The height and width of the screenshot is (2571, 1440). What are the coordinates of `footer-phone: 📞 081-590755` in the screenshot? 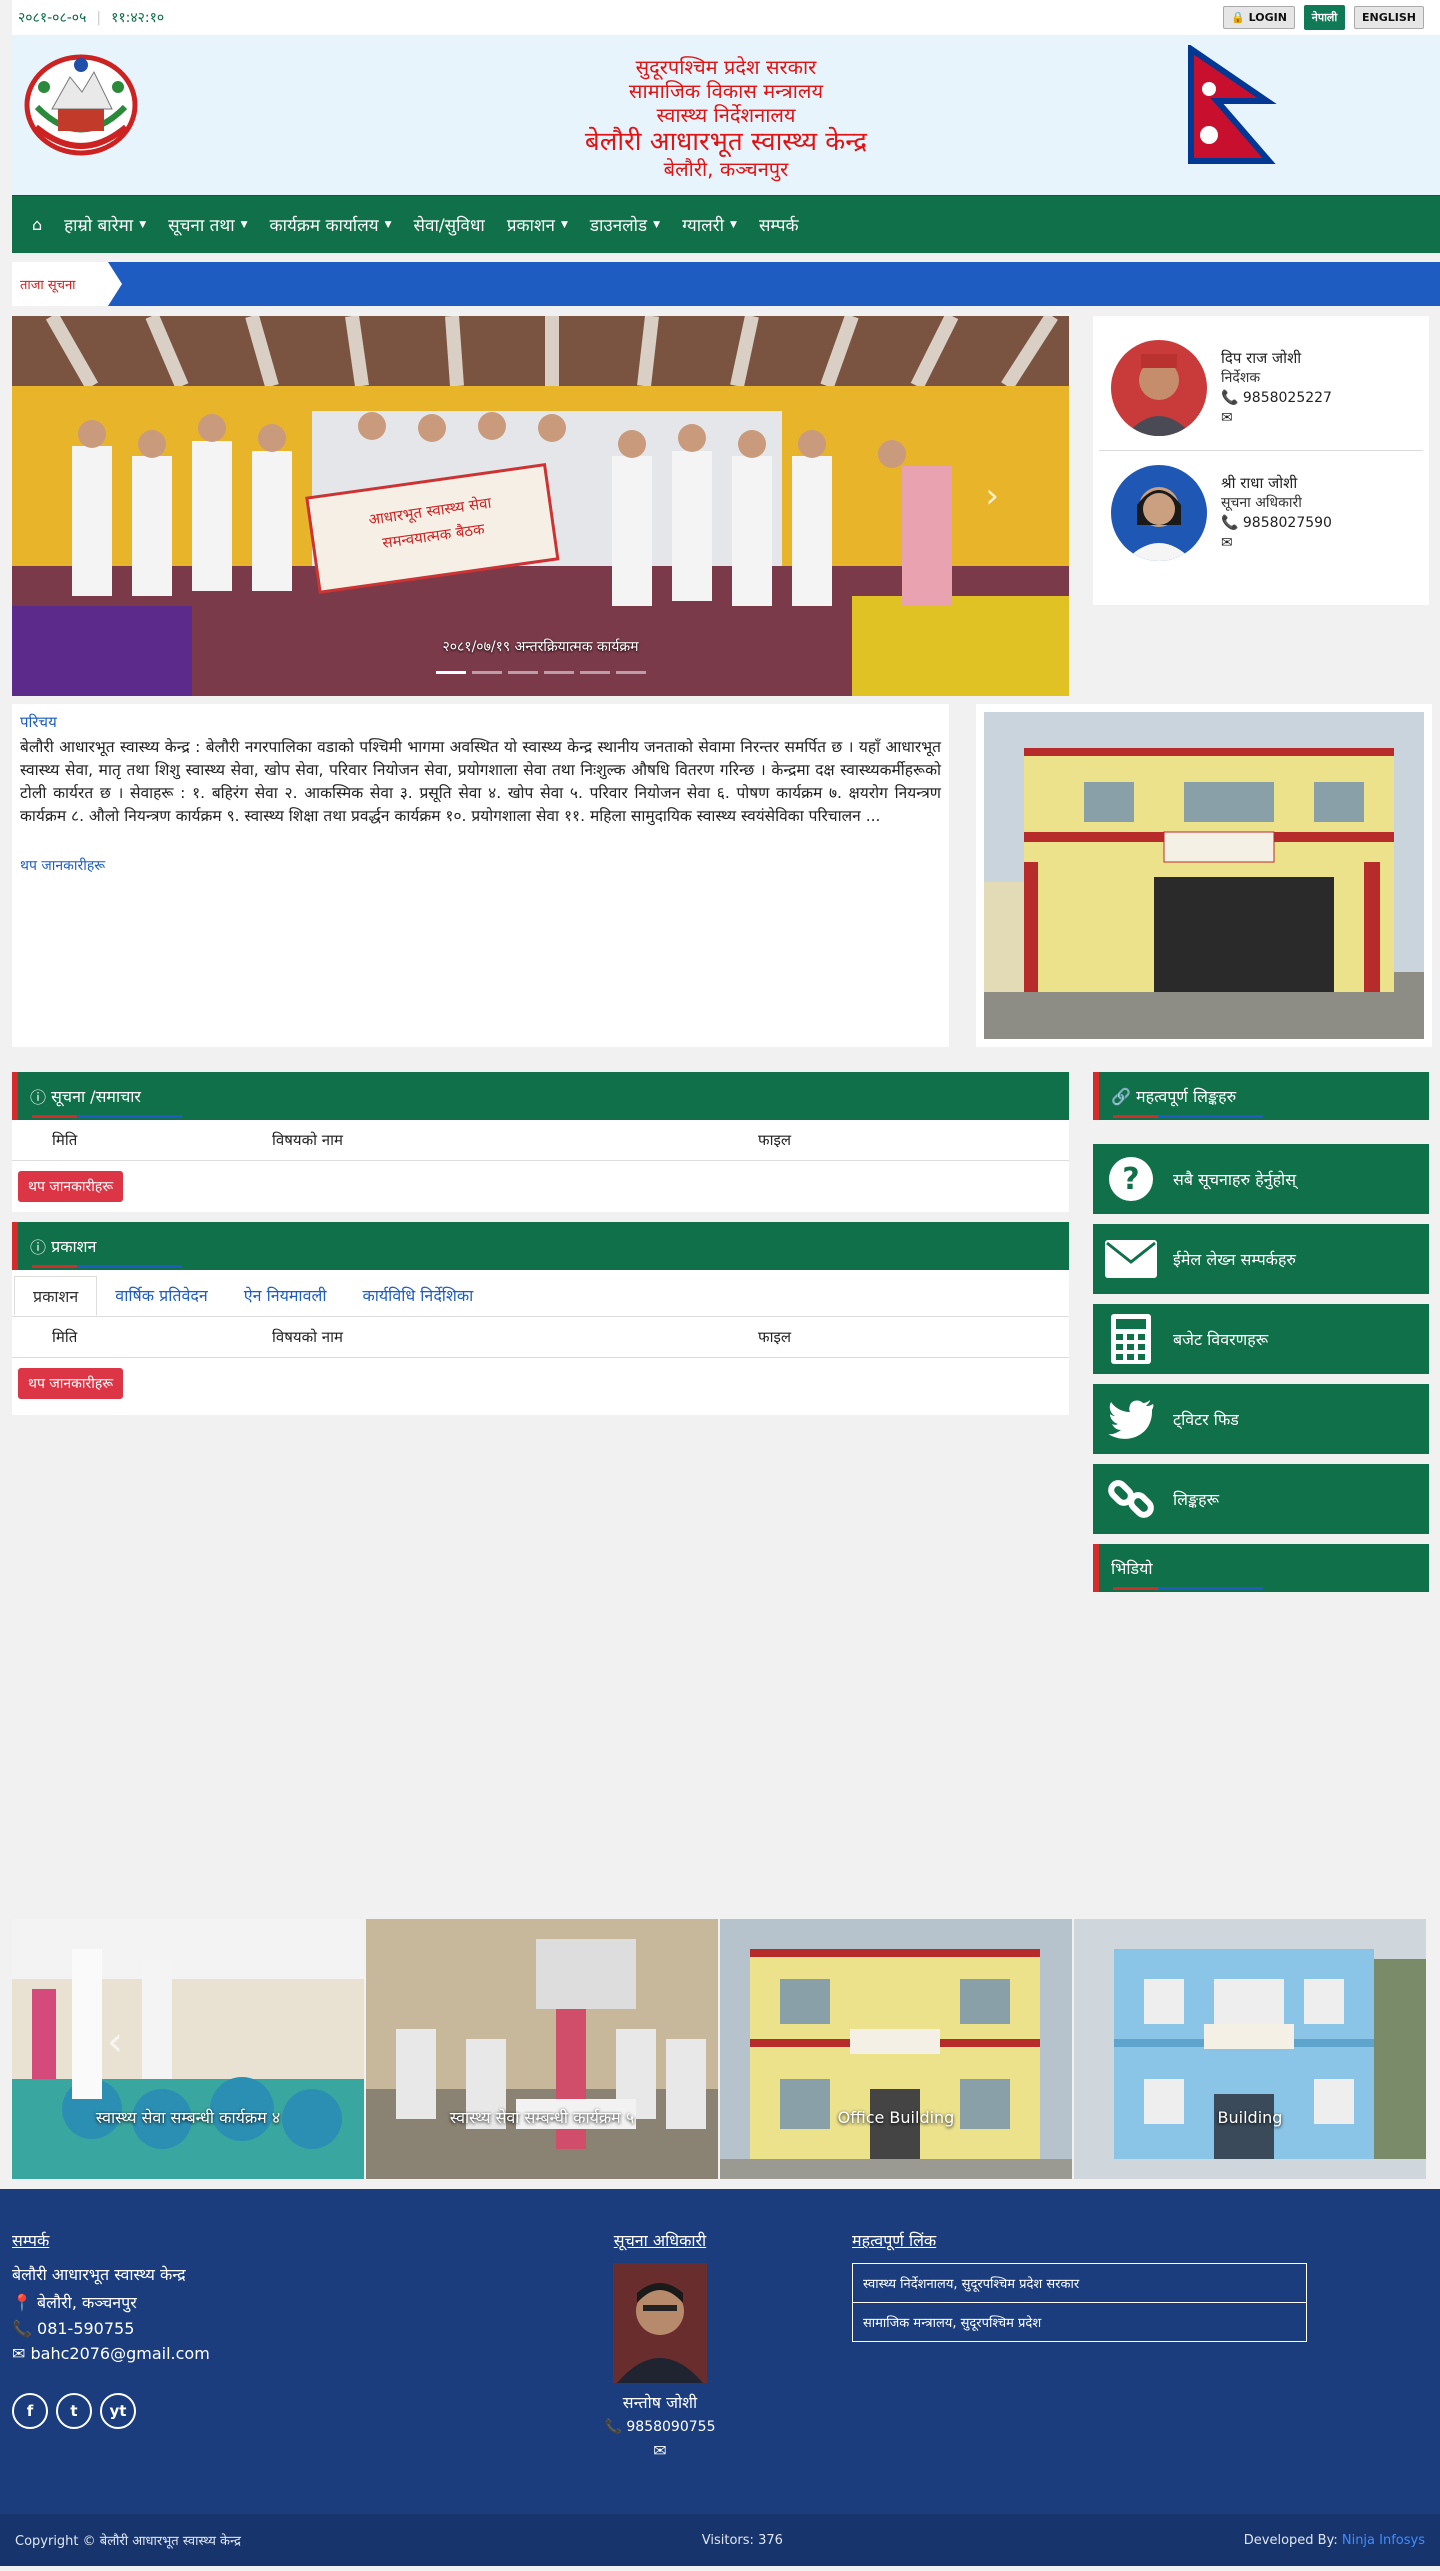 It's located at (111, 2328).